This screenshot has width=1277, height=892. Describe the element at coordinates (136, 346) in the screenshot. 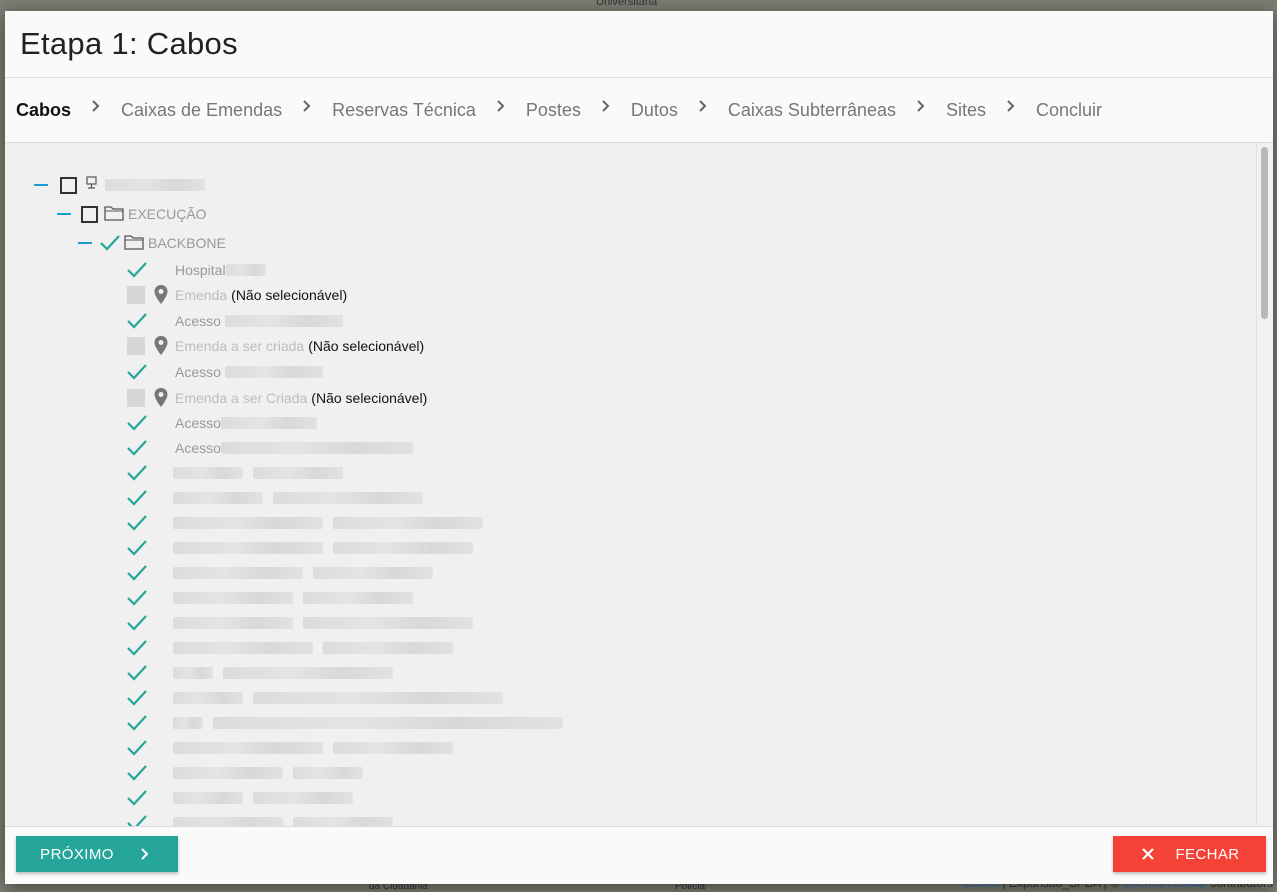

I see `disabled-checkbox` at that location.